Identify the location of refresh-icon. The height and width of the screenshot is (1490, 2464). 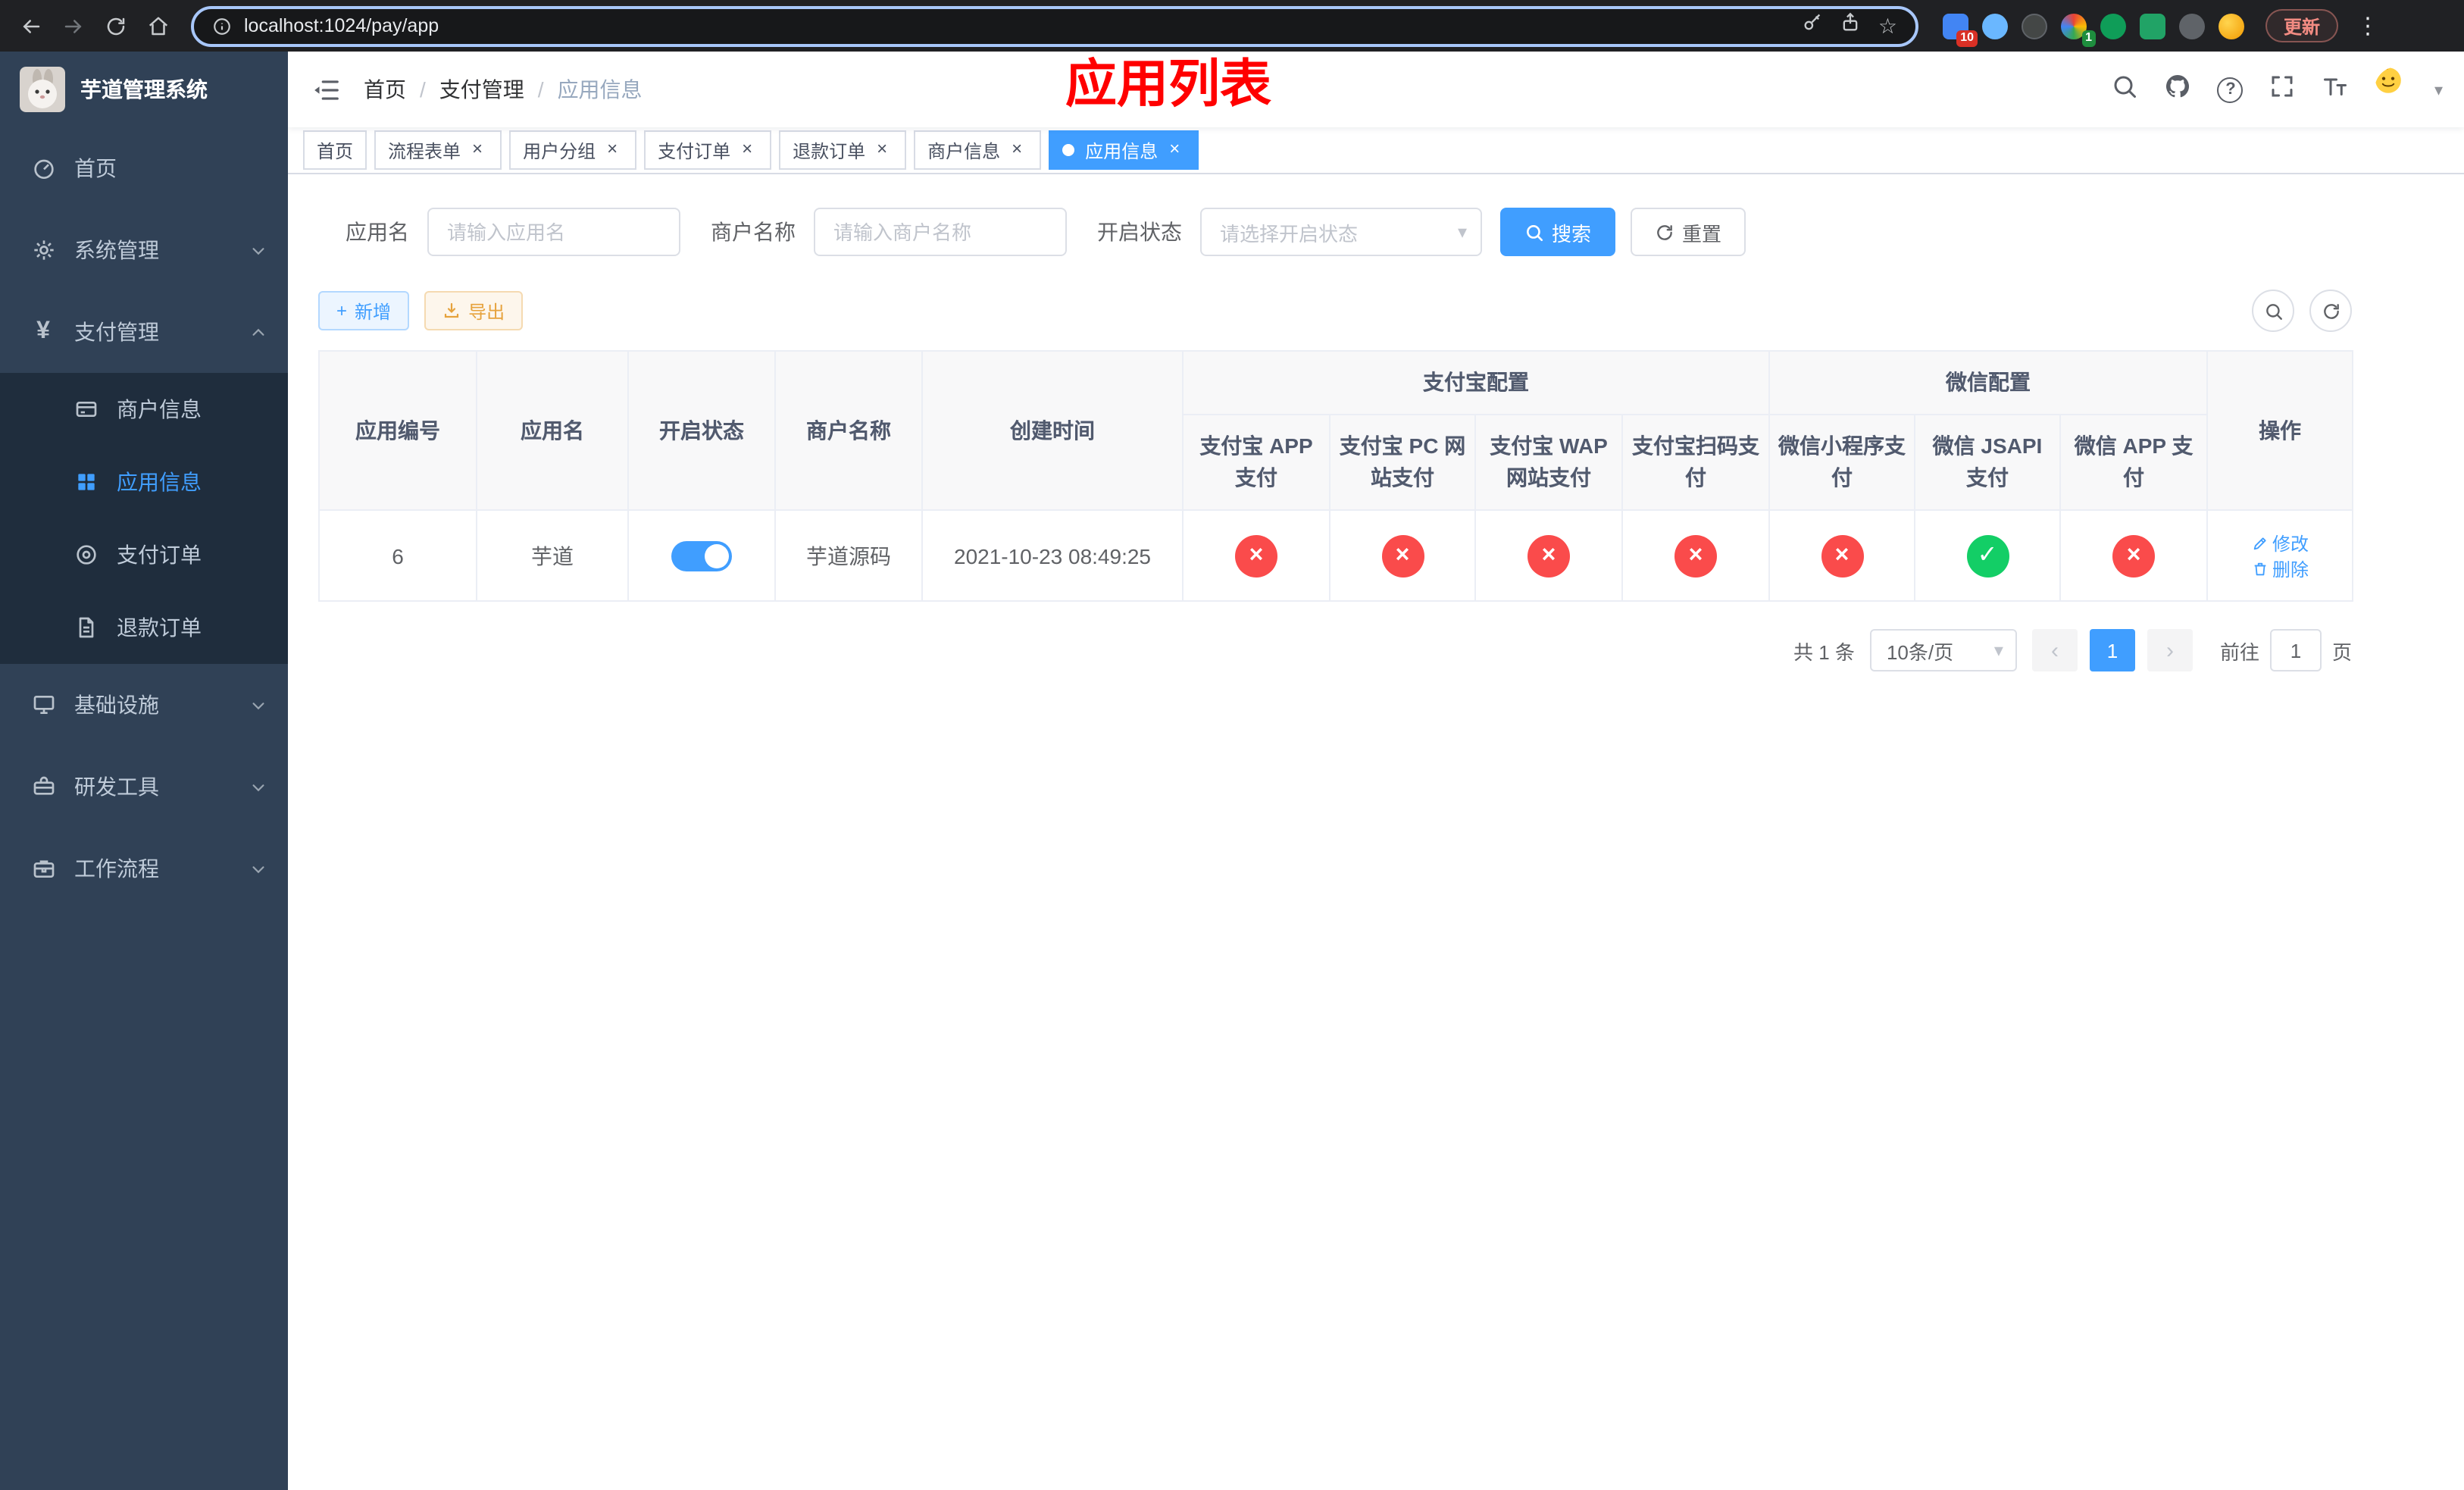
(2330, 310).